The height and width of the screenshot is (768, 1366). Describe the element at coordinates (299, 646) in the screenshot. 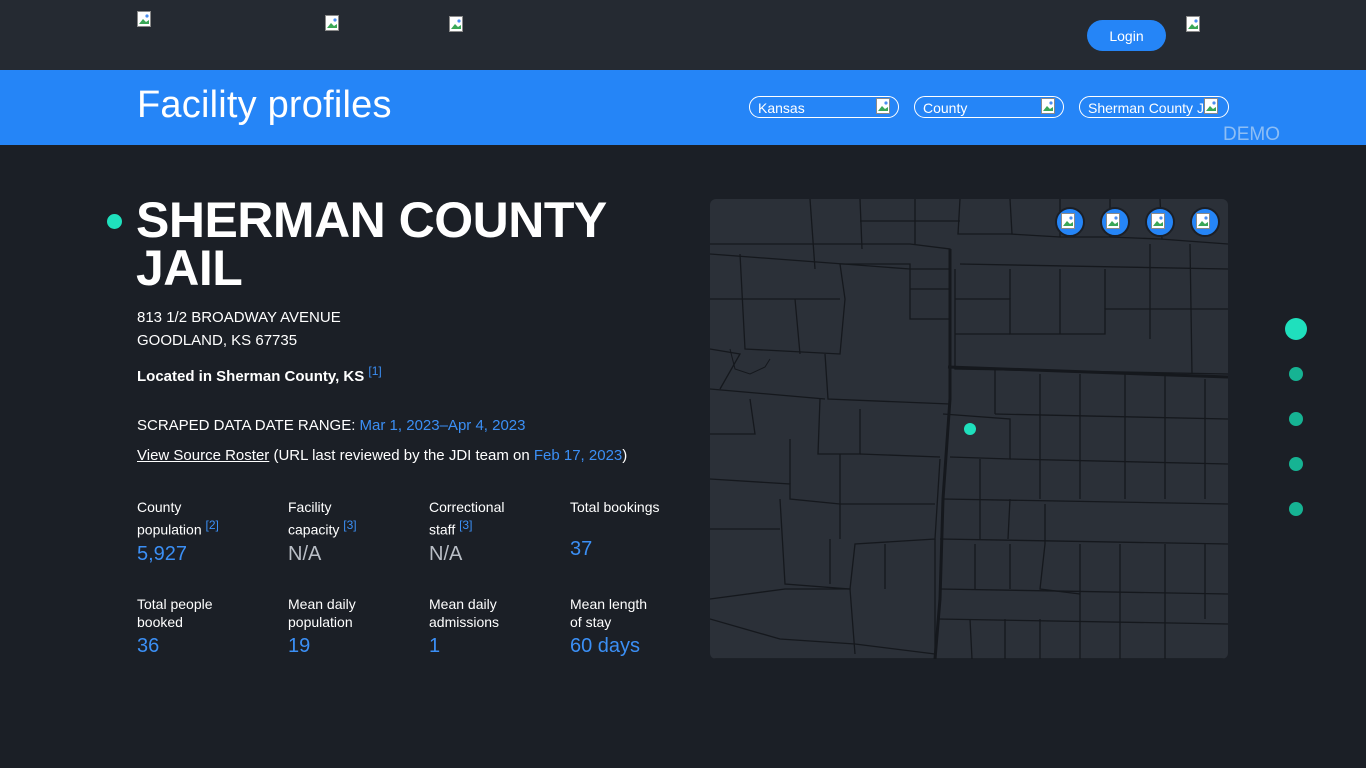

I see `stat-value: 19` at that location.